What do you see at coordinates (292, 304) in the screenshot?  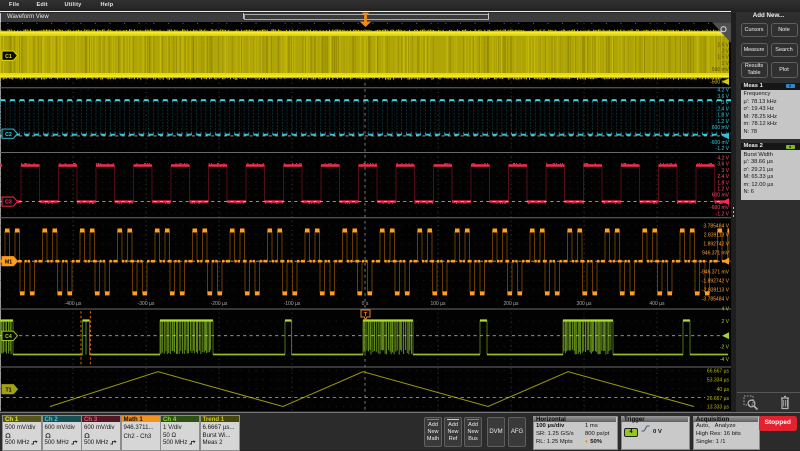 I see `svg-text: -100 µs` at bounding box center [292, 304].